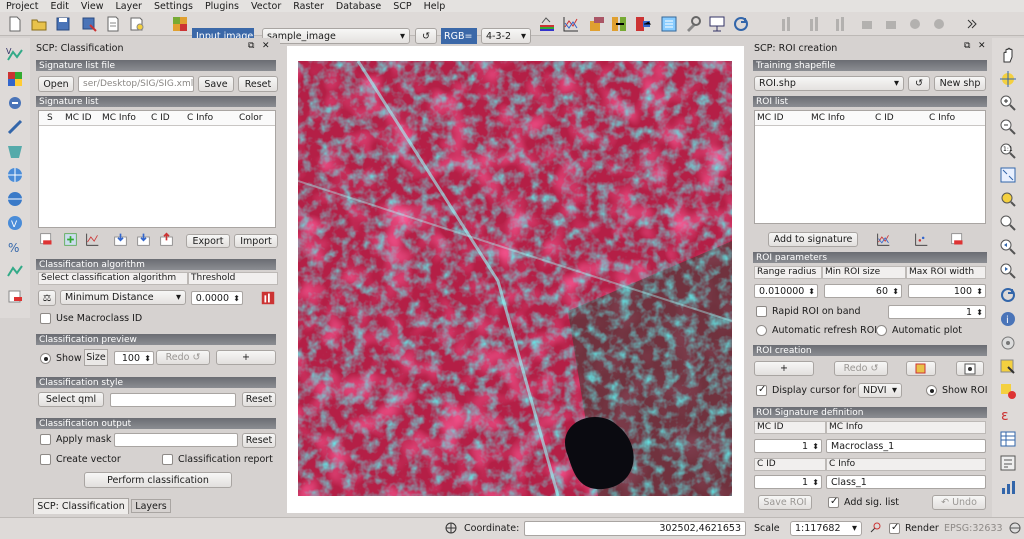 Image resolution: width=1024 pixels, height=539 pixels. I want to click on menu-plugins: Plugins, so click(222, 6).